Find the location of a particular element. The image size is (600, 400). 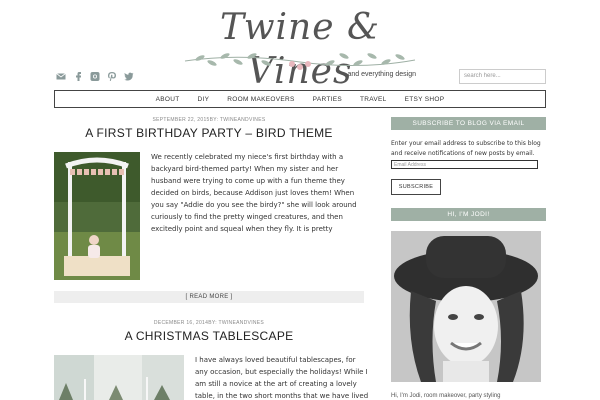

site-logo: Twine & Vines and everything design is located at coordinates (300, 49).